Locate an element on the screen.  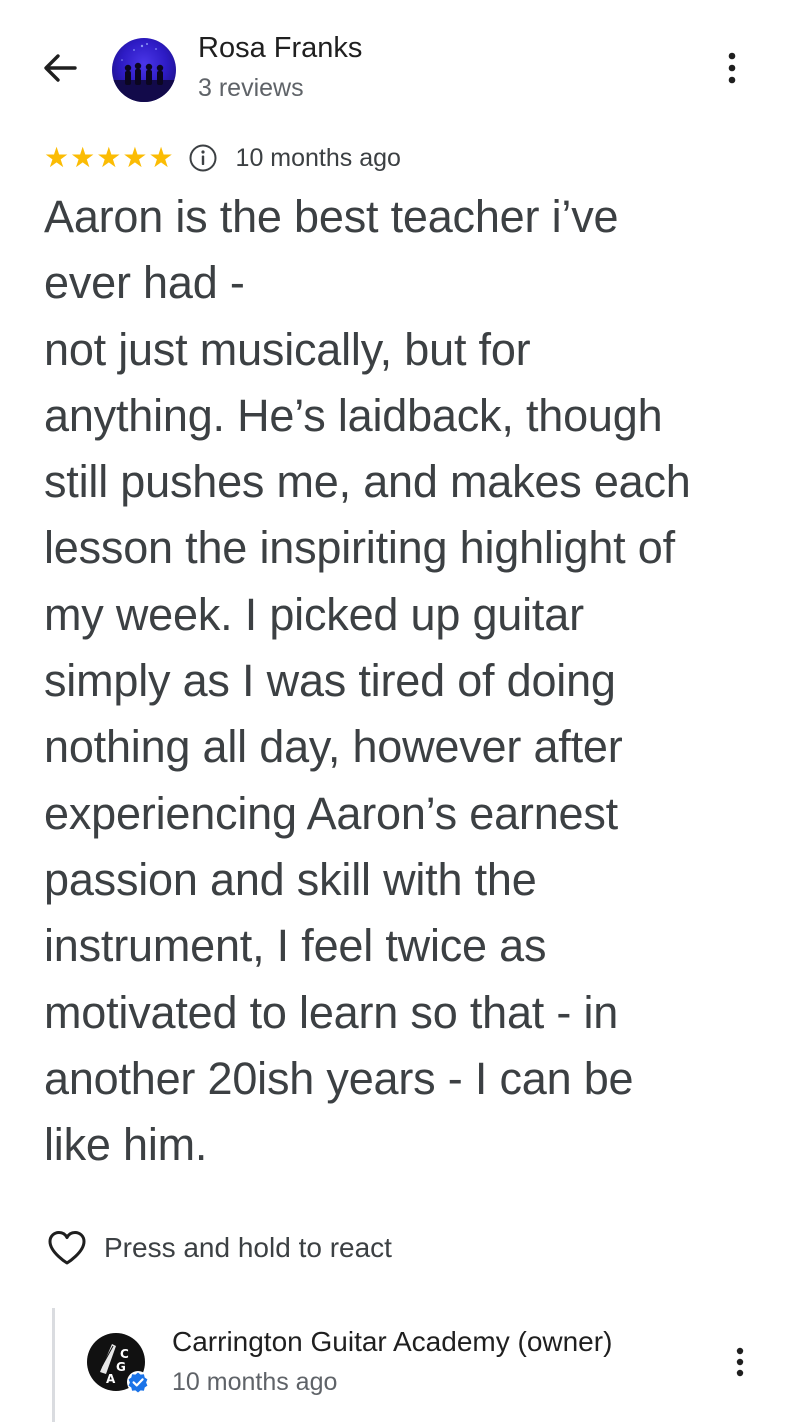
logo-letter-c: C is located at coordinates (124, 1354).